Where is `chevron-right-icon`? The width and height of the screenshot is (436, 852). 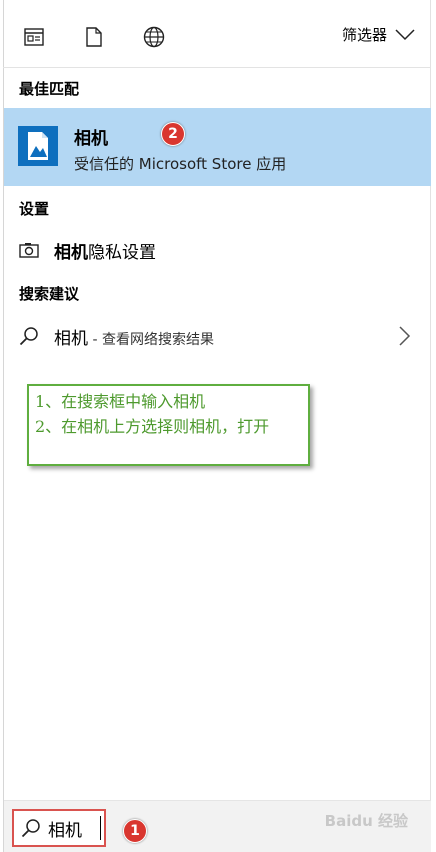
chevron-right-icon is located at coordinates (405, 336).